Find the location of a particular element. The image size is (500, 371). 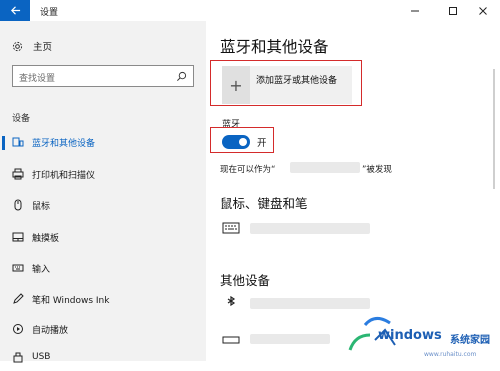

home-label: 主页 is located at coordinates (43, 47).